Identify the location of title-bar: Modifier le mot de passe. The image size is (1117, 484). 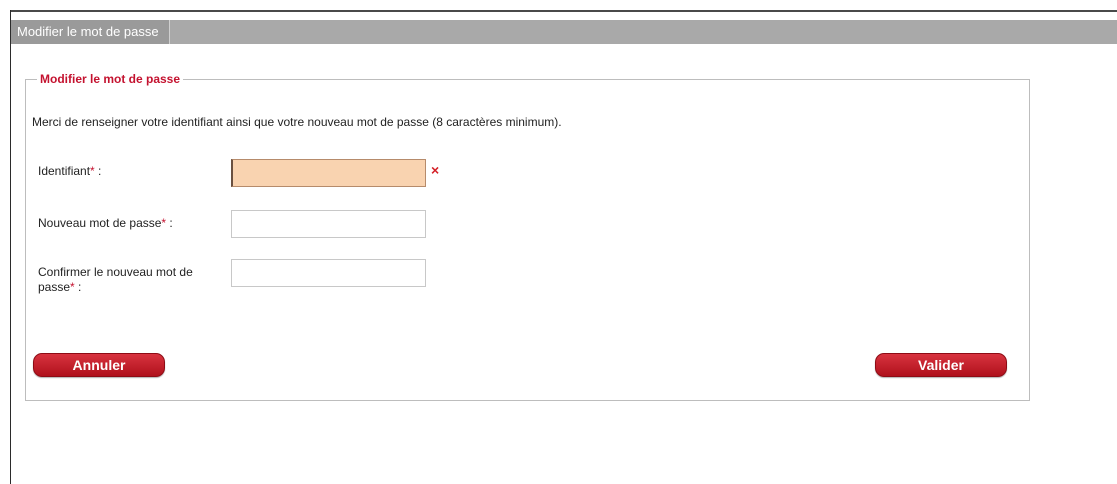
(564, 32).